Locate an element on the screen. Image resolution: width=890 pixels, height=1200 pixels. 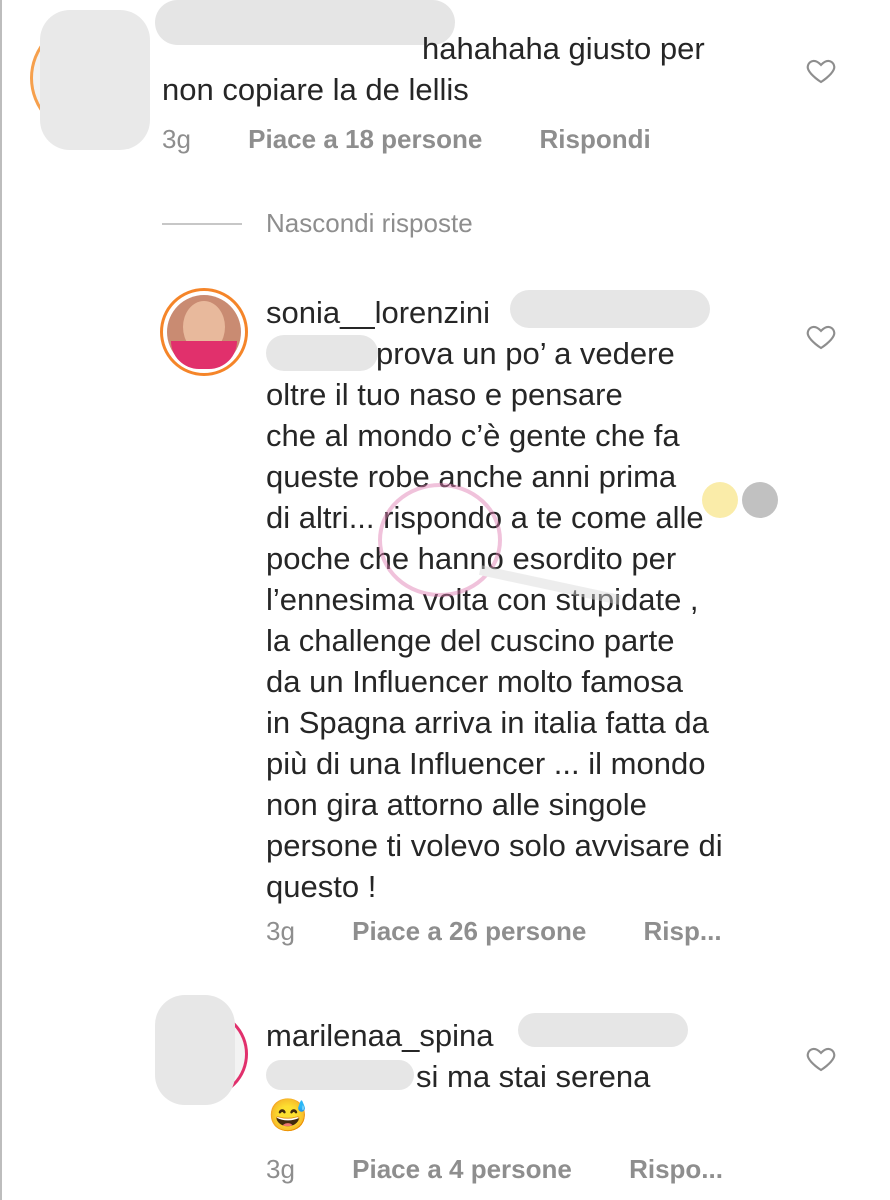
like-count-link: Piace a 18 persone is located at coordinates (365, 139).